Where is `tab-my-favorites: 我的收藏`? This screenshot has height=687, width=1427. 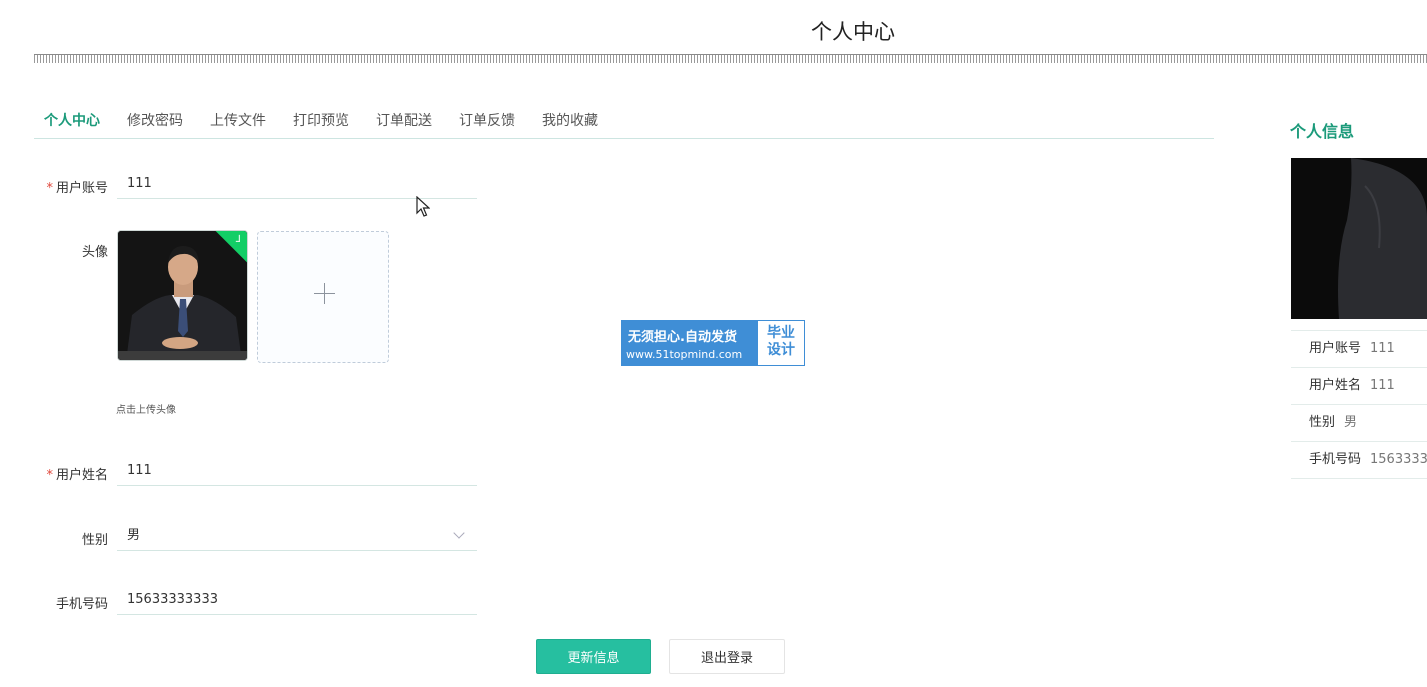 tab-my-favorites: 我的收藏 is located at coordinates (570, 122).